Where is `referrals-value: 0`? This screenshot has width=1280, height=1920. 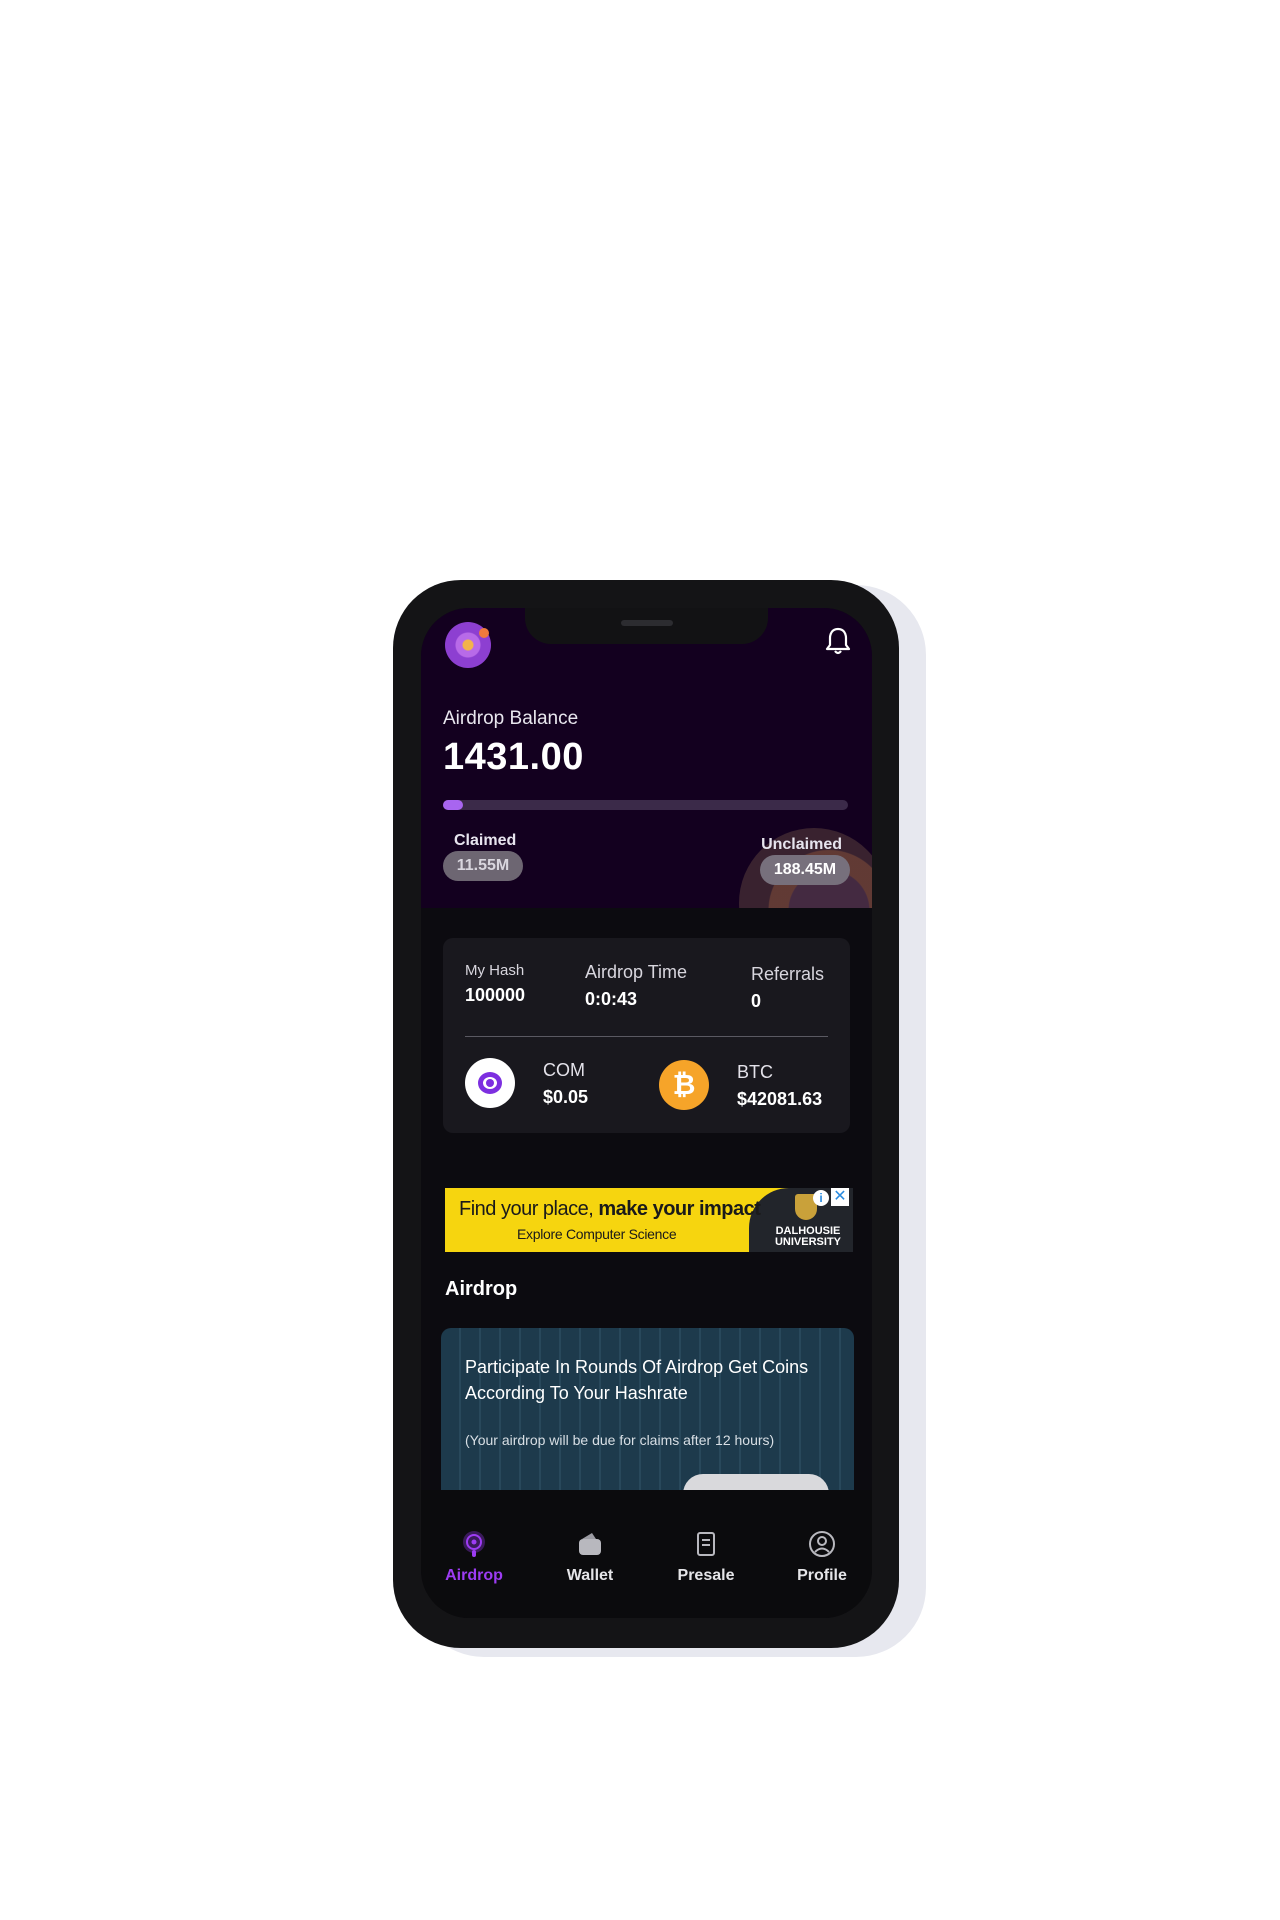 referrals-value: 0 is located at coordinates (756, 1001).